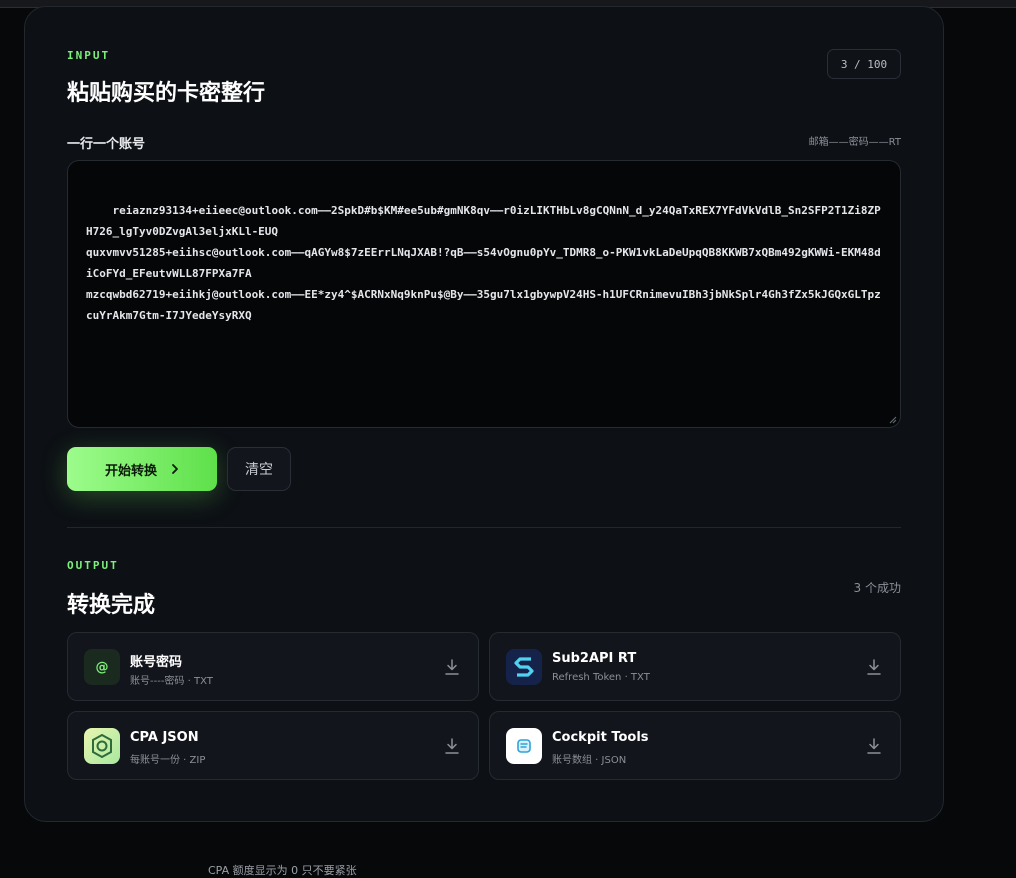 The height and width of the screenshot is (878, 1016). I want to click on resize-handle-icon, so click(893, 420).